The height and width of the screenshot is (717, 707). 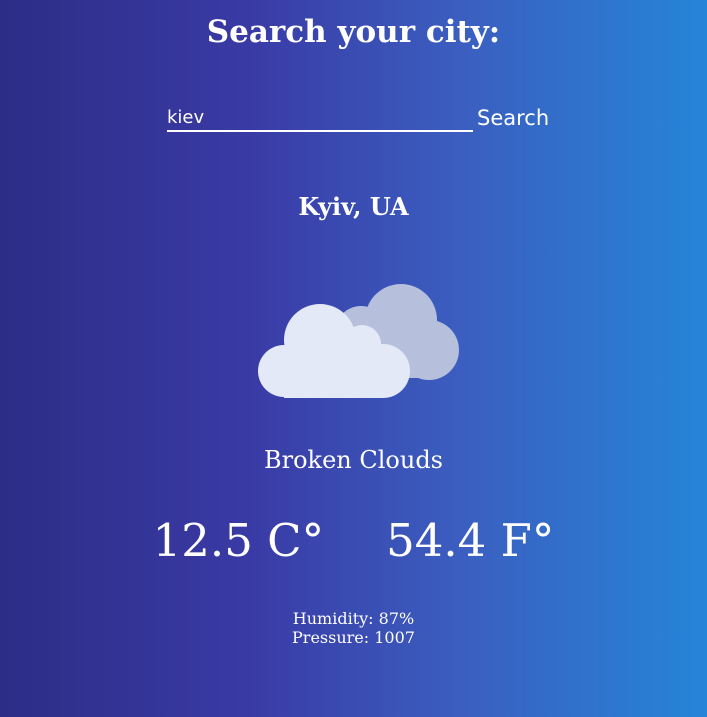 I want to click on page-title: Search your city:, so click(x=353, y=32).